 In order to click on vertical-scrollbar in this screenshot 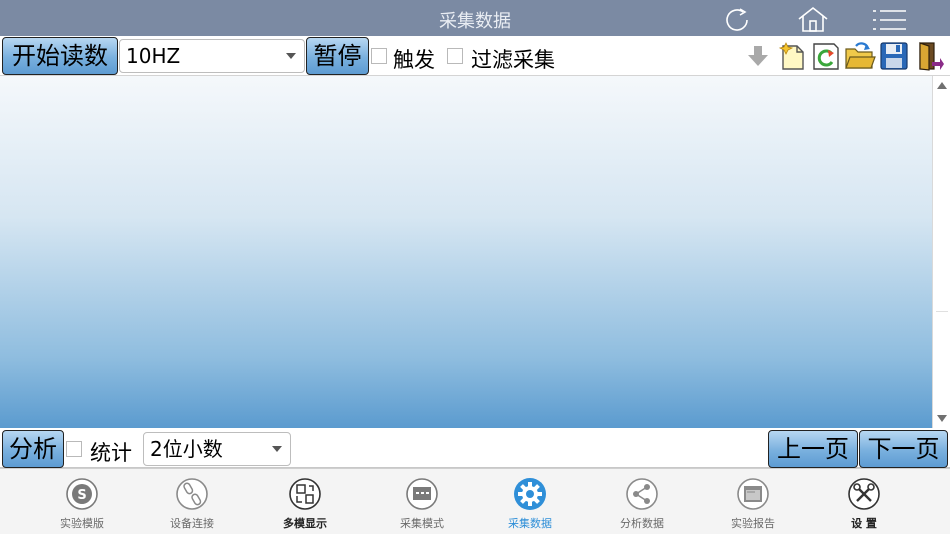, I will do `click(941, 252)`.